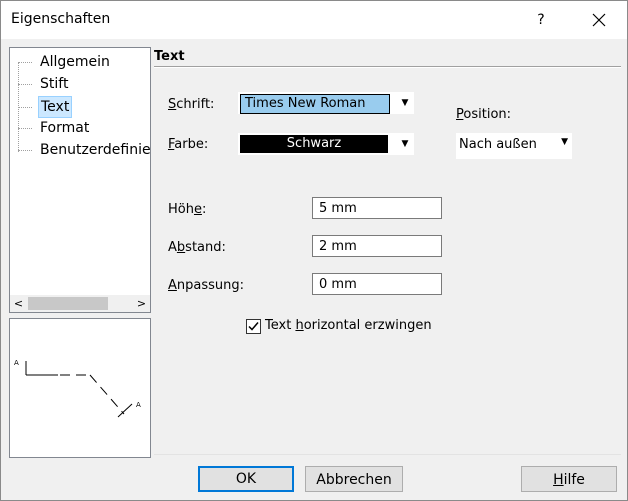 Image resolution: width=628 pixels, height=501 pixels. I want to click on abstand-label: Abstand:, so click(197, 247).